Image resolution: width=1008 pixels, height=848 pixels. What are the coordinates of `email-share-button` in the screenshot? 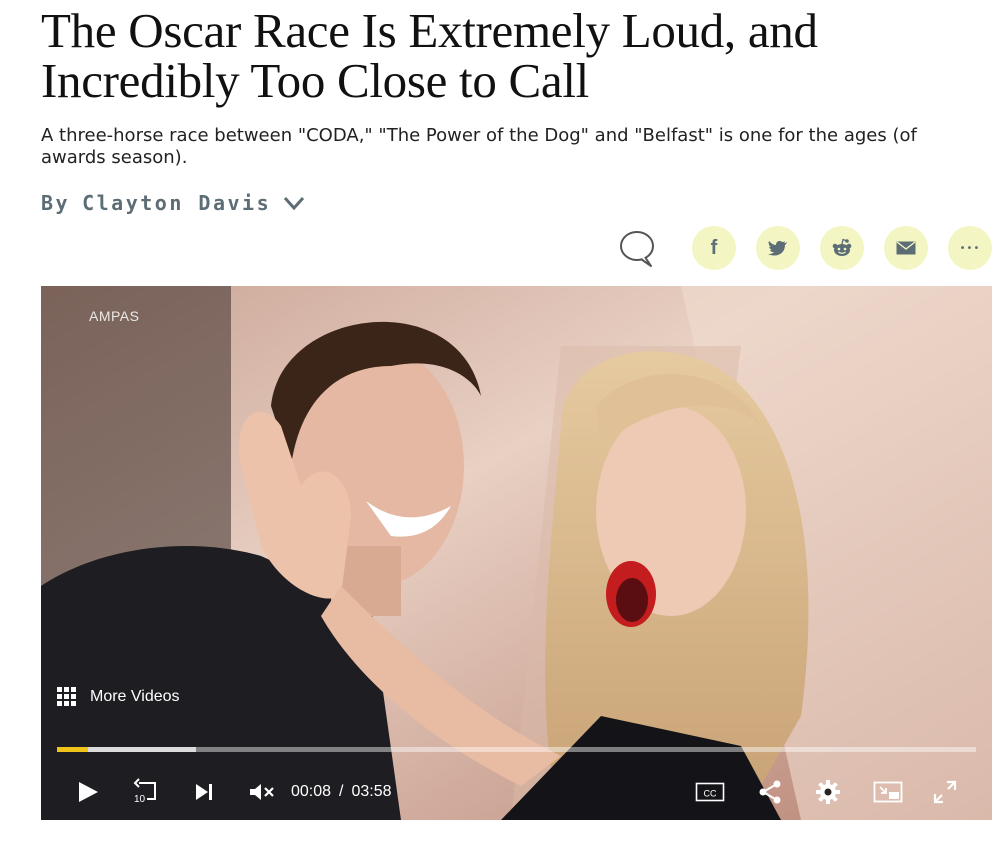 It's located at (906, 248).